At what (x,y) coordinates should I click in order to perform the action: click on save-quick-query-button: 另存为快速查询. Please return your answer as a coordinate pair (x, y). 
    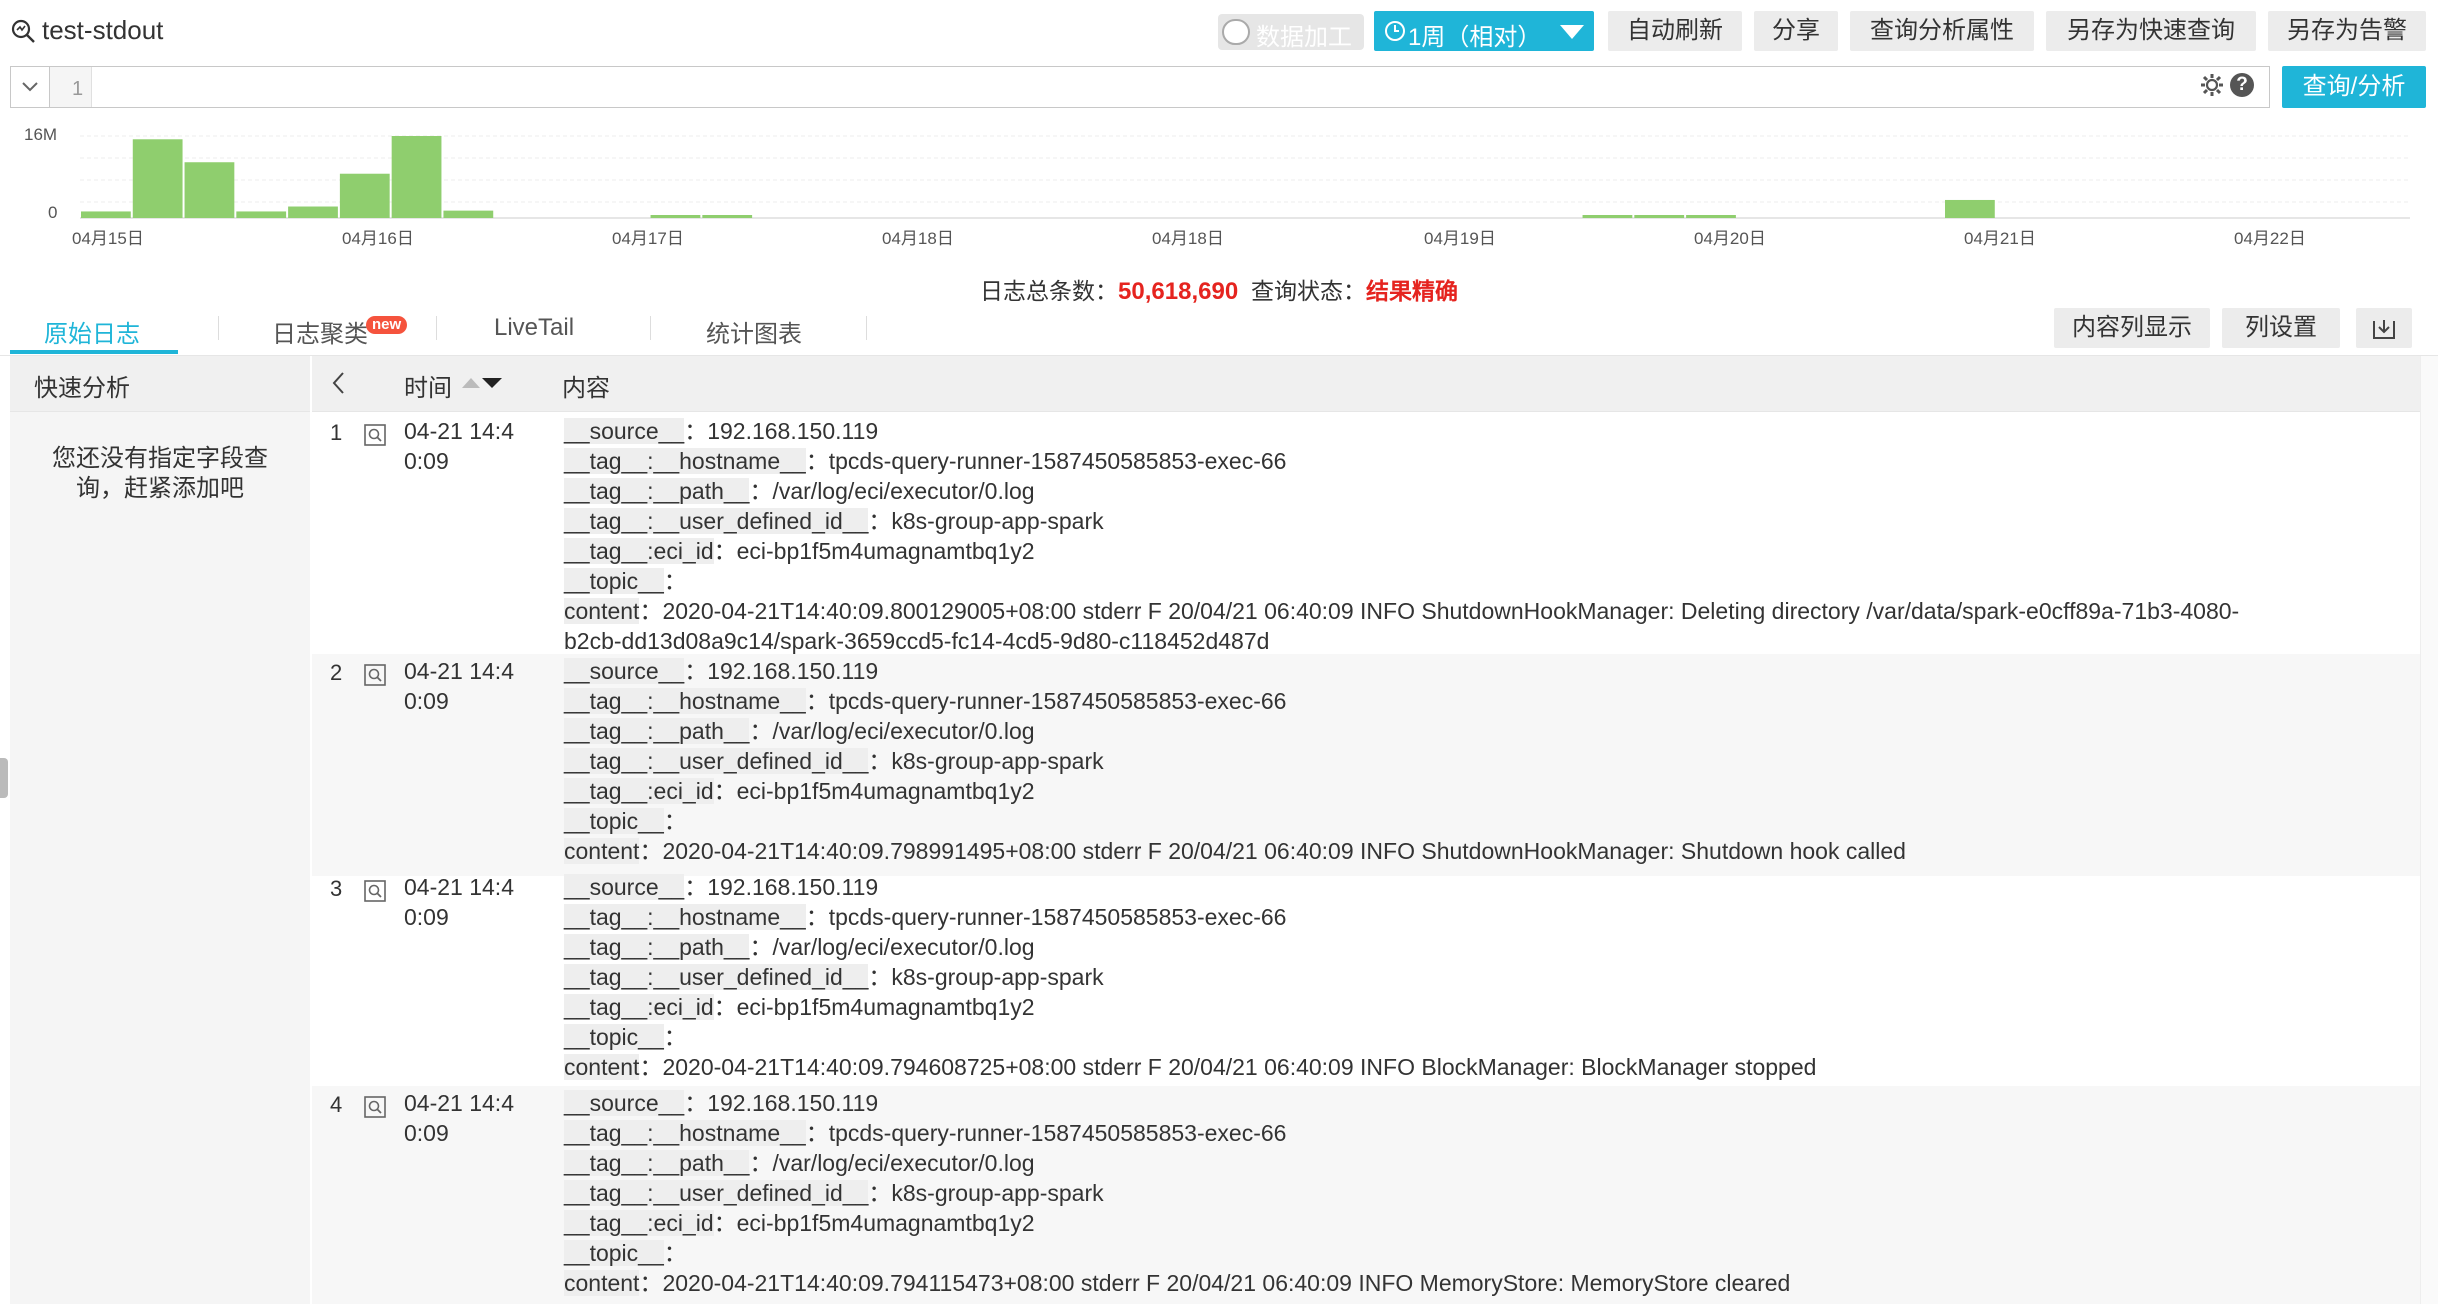
    Looking at the image, I should click on (2151, 31).